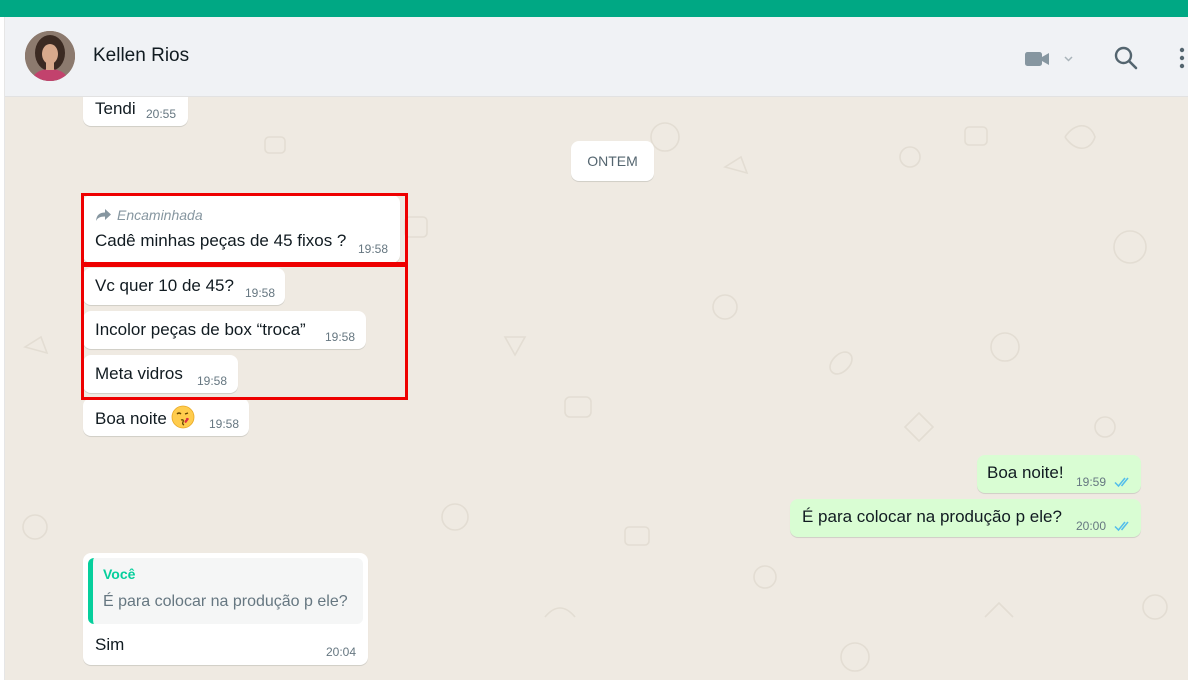 The height and width of the screenshot is (680, 1188). Describe the element at coordinates (110, 644) in the screenshot. I see `message-text: Sim` at that location.